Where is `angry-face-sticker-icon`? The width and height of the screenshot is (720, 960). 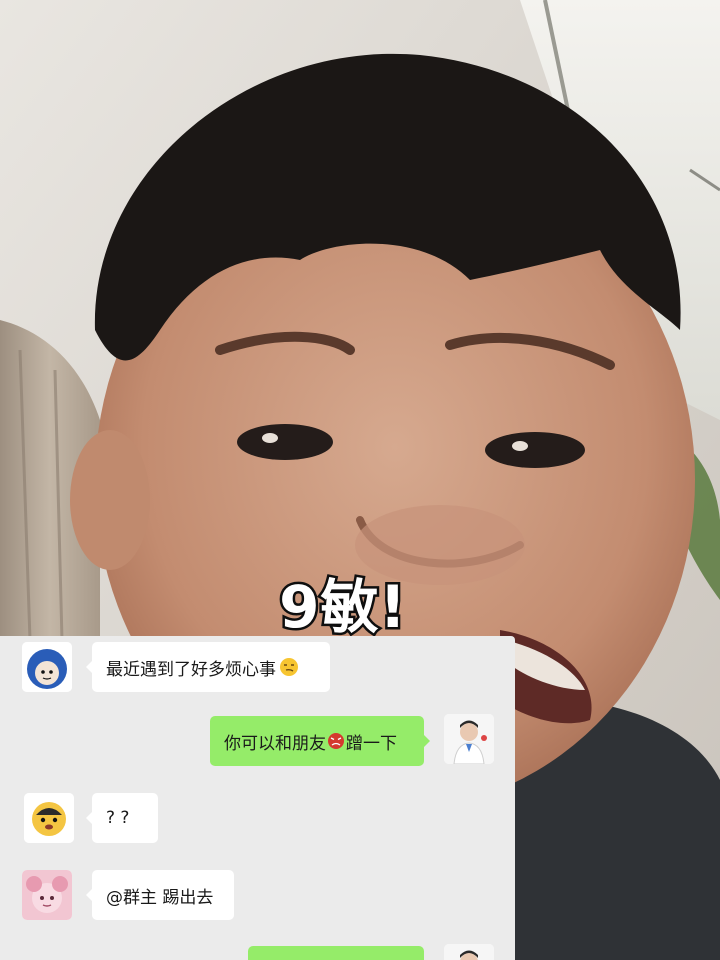
angry-face-sticker-icon is located at coordinates (336, 741).